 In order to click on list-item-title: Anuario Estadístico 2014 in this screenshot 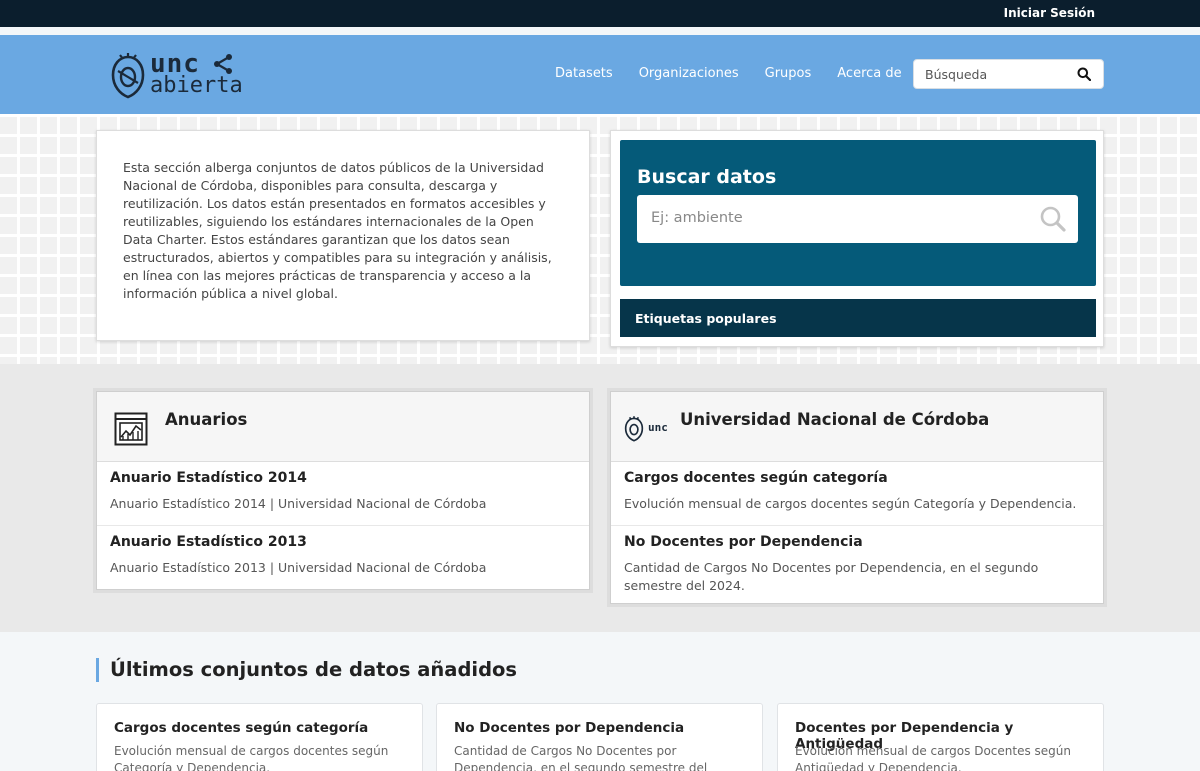, I will do `click(342, 478)`.